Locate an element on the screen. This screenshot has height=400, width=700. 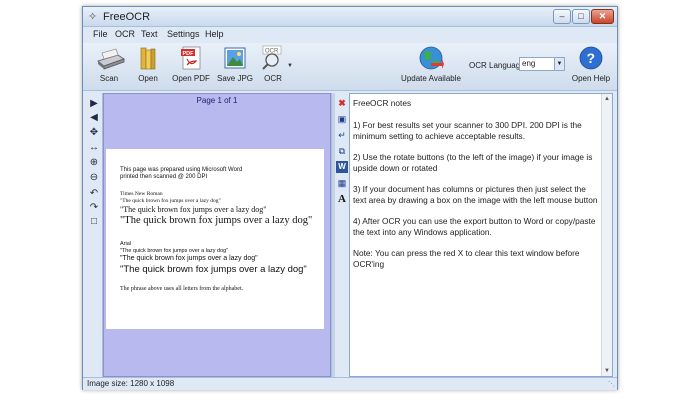
ocr-language-value: eng is located at coordinates (529, 63).